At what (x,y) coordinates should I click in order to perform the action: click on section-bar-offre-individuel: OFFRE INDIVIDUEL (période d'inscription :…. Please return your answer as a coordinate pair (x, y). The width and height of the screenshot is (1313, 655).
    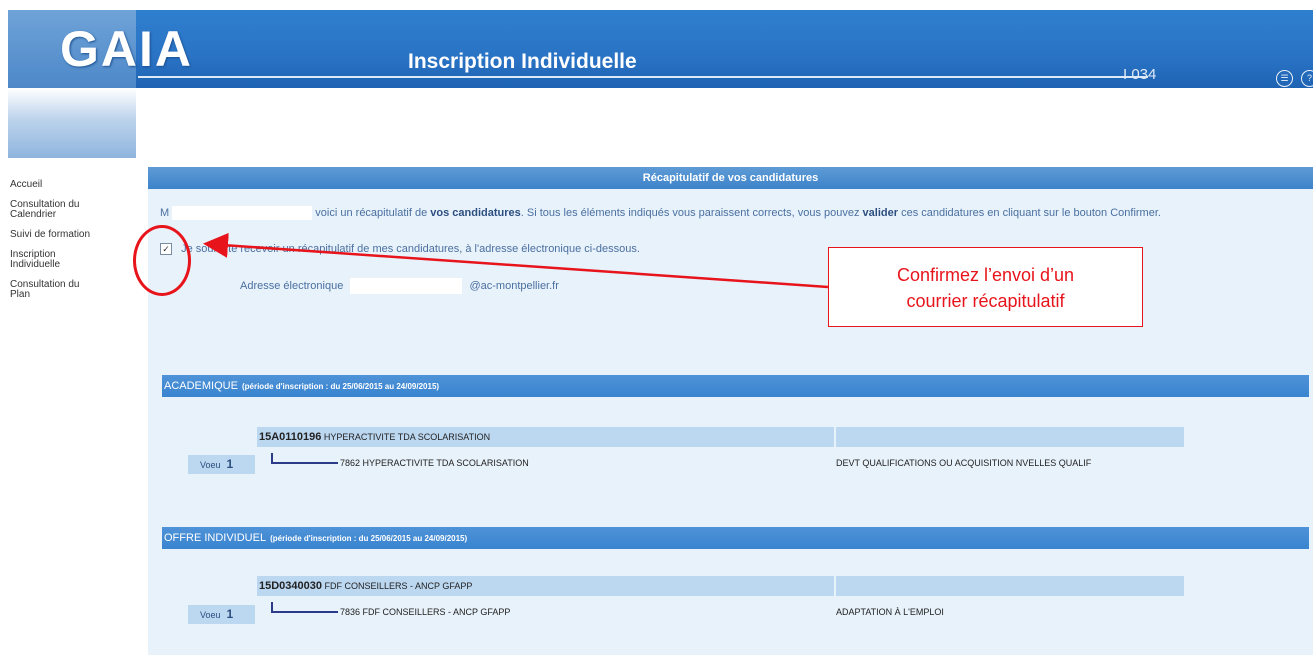
    Looking at the image, I should click on (735, 538).